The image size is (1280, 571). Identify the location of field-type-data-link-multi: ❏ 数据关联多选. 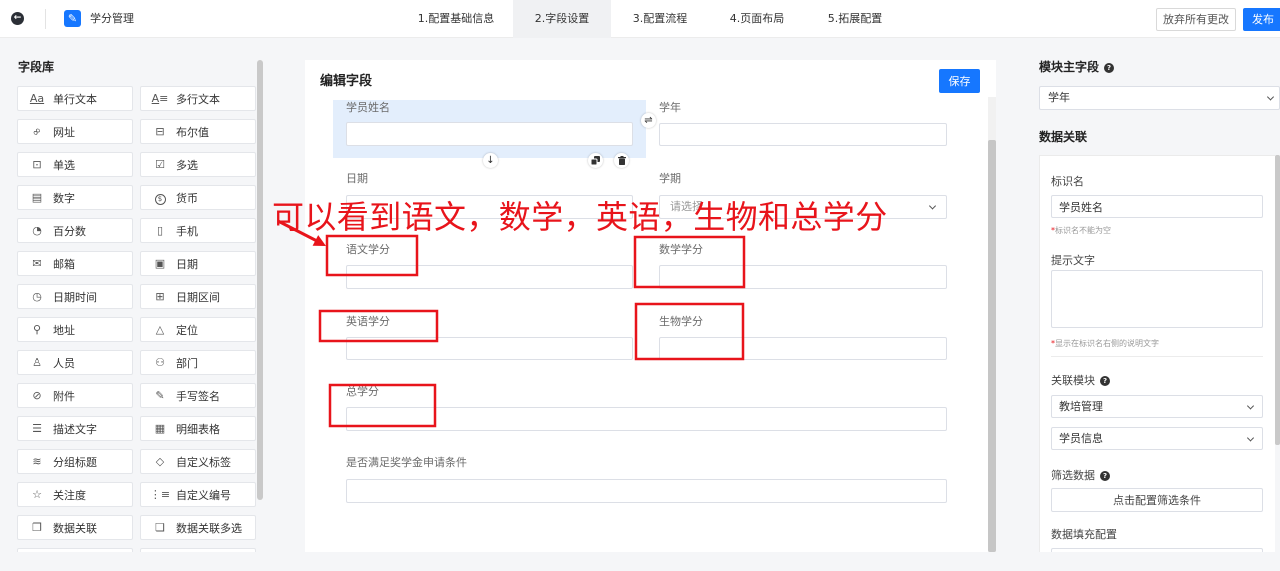
(198, 527).